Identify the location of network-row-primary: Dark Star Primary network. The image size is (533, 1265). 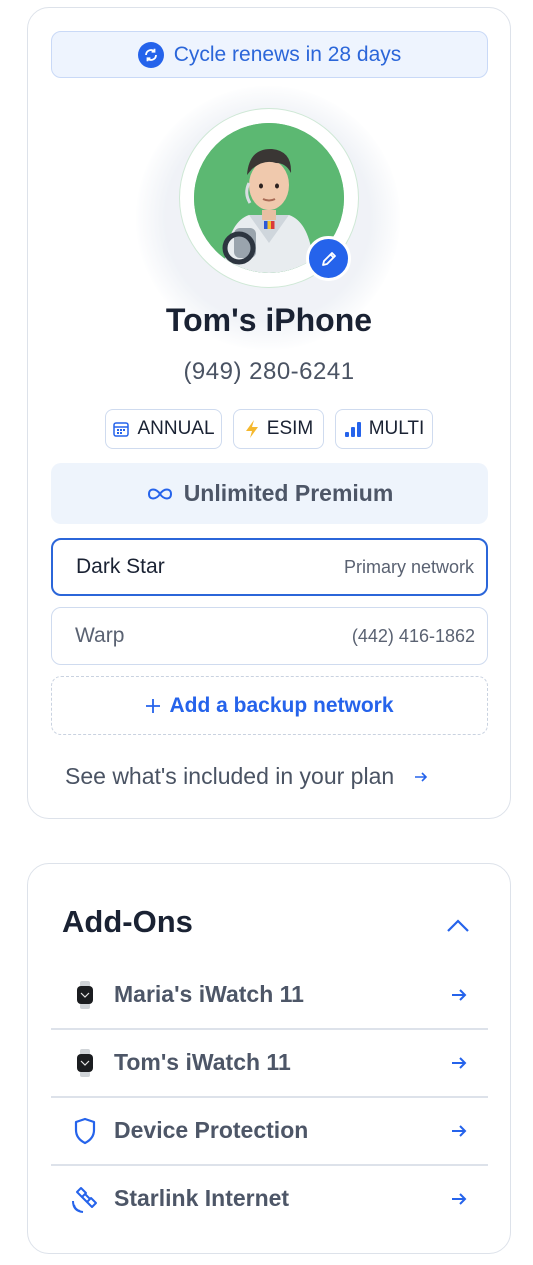
(269, 567).